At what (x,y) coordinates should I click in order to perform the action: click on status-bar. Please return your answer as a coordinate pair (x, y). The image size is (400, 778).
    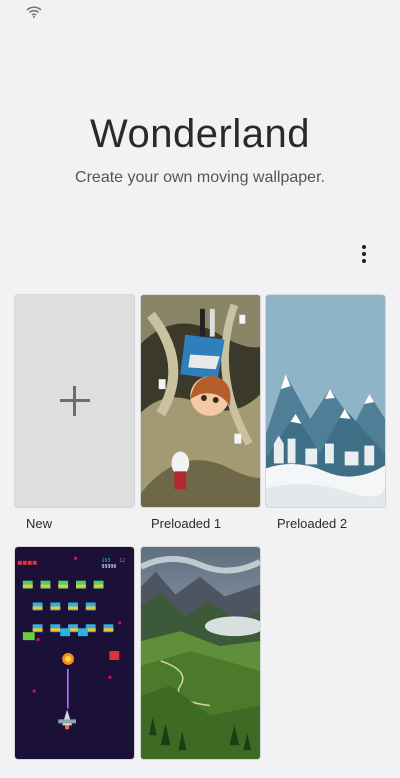
    Looking at the image, I should click on (200, 12).